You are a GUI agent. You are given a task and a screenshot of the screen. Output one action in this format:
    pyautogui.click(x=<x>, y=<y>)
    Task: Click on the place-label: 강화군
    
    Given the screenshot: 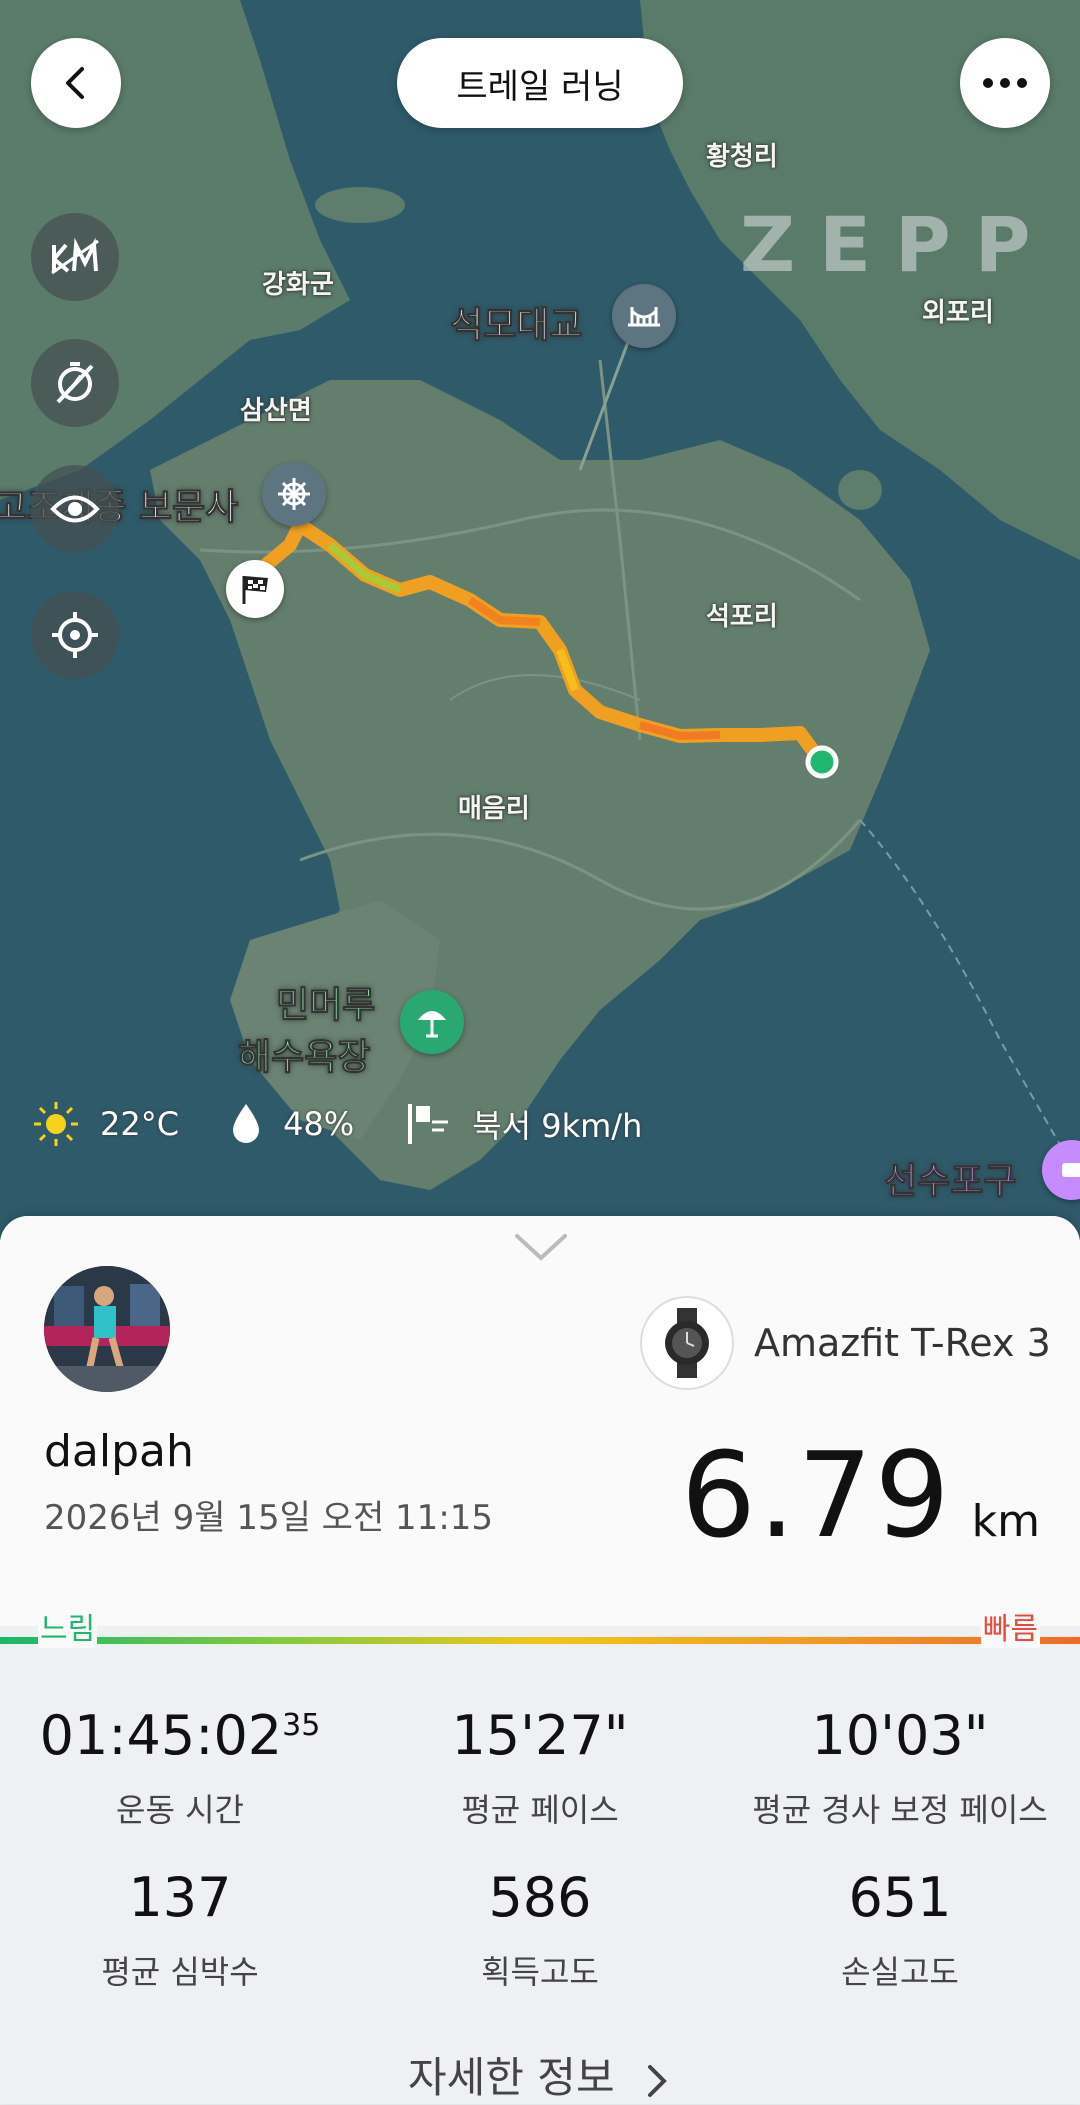 What is the action you would take?
    pyautogui.click(x=298, y=285)
    